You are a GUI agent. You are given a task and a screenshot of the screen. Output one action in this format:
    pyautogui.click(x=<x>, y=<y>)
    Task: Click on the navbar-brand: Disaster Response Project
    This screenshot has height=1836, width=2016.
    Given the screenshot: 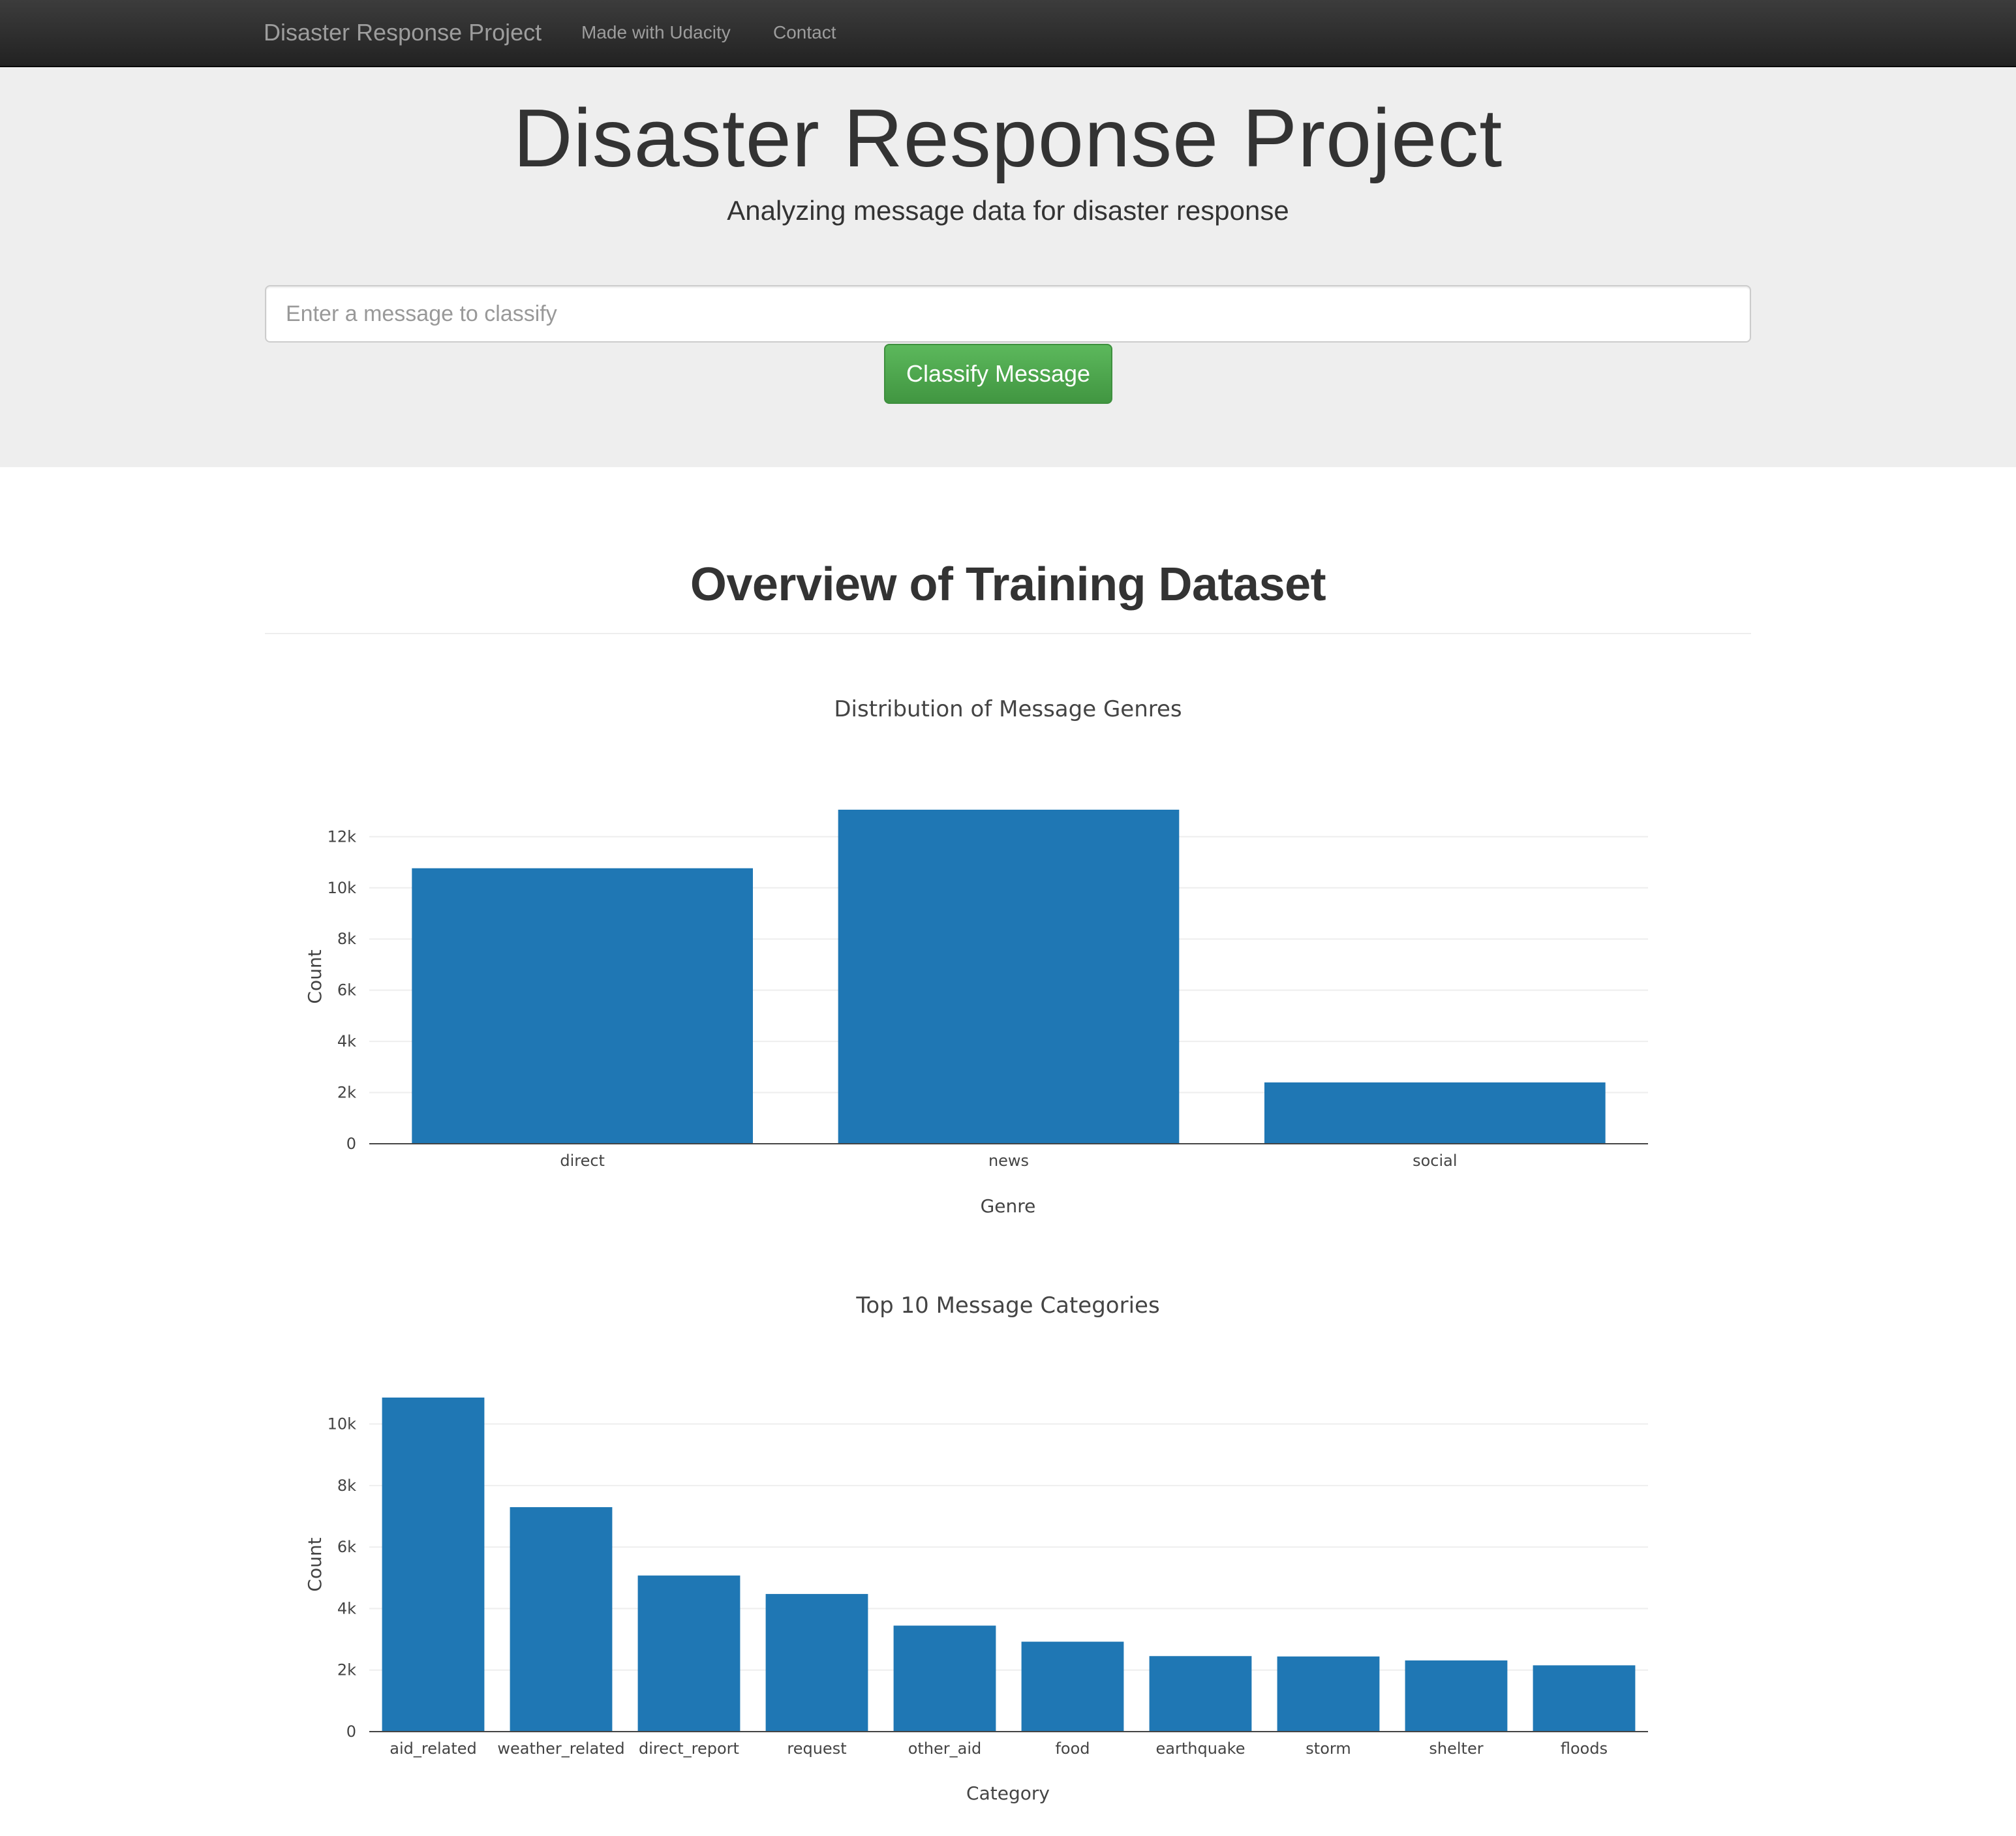 What is the action you would take?
    pyautogui.click(x=403, y=33)
    